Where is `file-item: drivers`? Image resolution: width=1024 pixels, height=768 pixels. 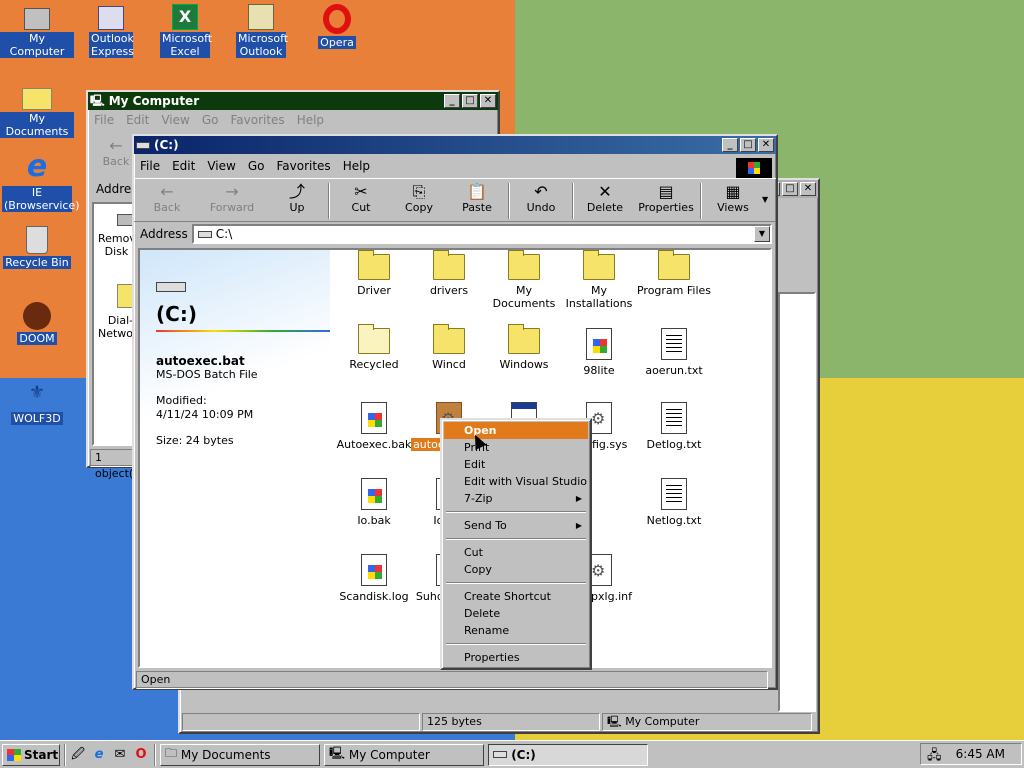
file-item: drivers is located at coordinates (449, 273).